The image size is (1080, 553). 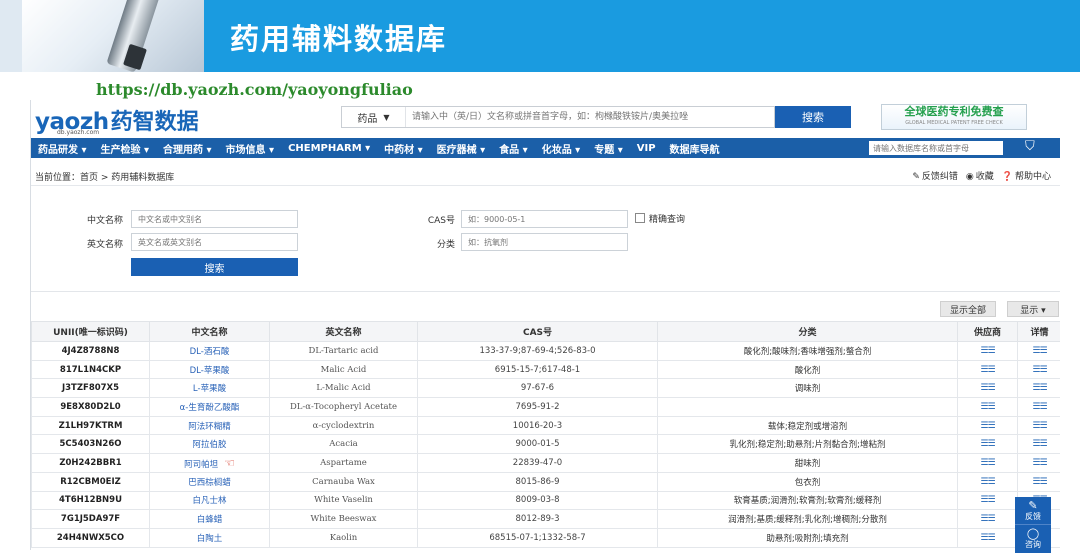 What do you see at coordinates (90, 331) in the screenshot?
I see `col-header-unii: UNII(唯一标识码)` at bounding box center [90, 331].